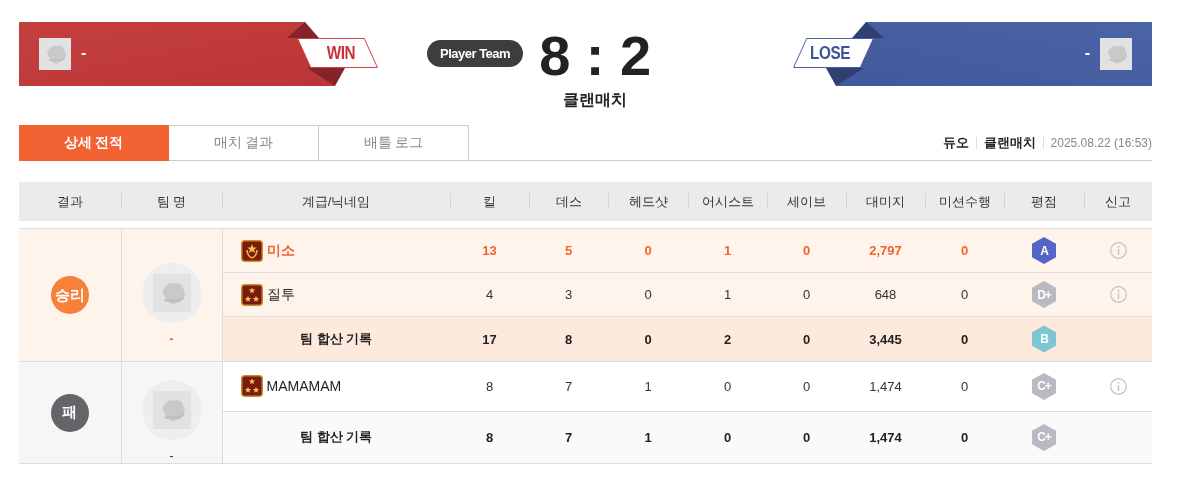 This screenshot has height=479, width=1178. What do you see at coordinates (94, 143) in the screenshot?
I see `tab: 상세 전적` at bounding box center [94, 143].